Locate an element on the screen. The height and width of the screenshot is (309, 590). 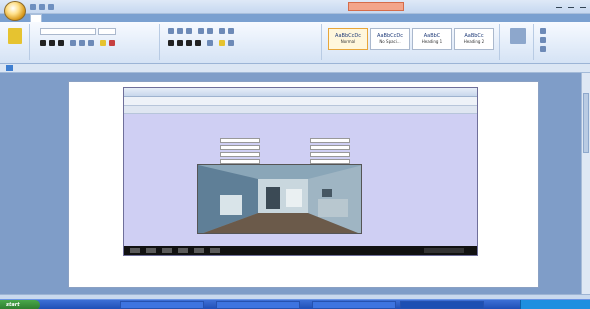
title-bar is located at coordinates (295, 7).